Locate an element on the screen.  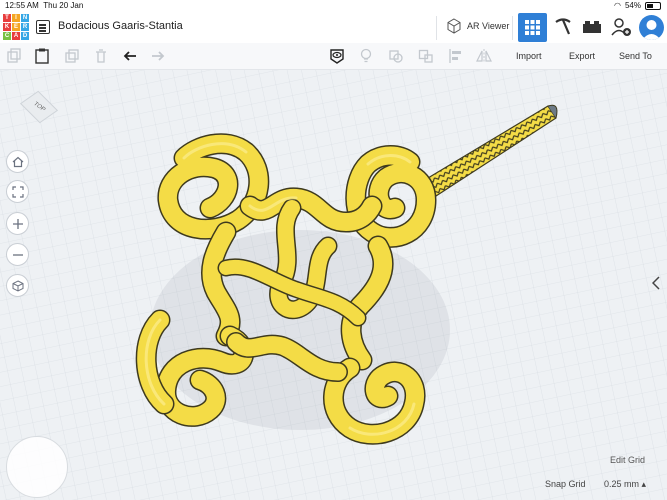
view-navigation-joystick is located at coordinates (37, 467).